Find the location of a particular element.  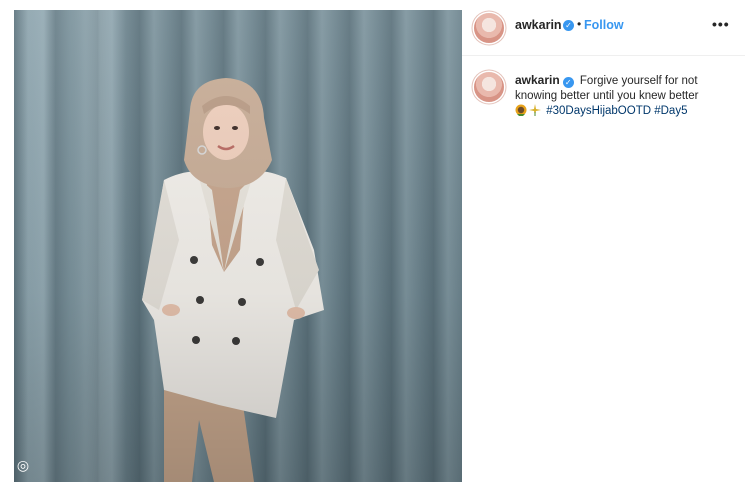

hashtag-link: #Day5 is located at coordinates (670, 111).